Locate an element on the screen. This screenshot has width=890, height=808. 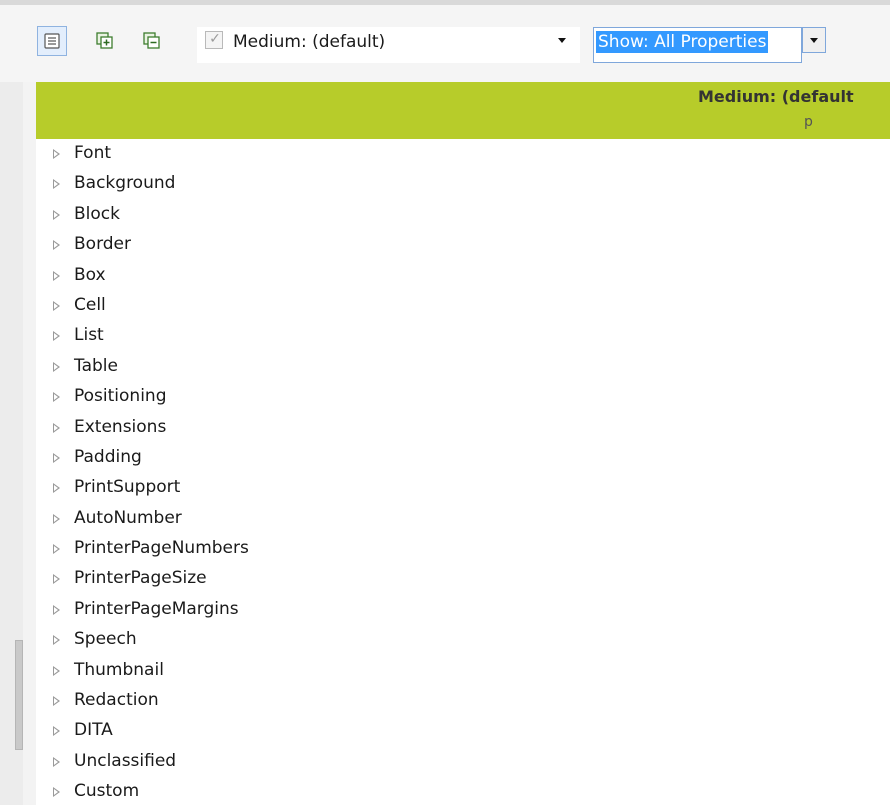
collapse-all-button is located at coordinates (152, 41).